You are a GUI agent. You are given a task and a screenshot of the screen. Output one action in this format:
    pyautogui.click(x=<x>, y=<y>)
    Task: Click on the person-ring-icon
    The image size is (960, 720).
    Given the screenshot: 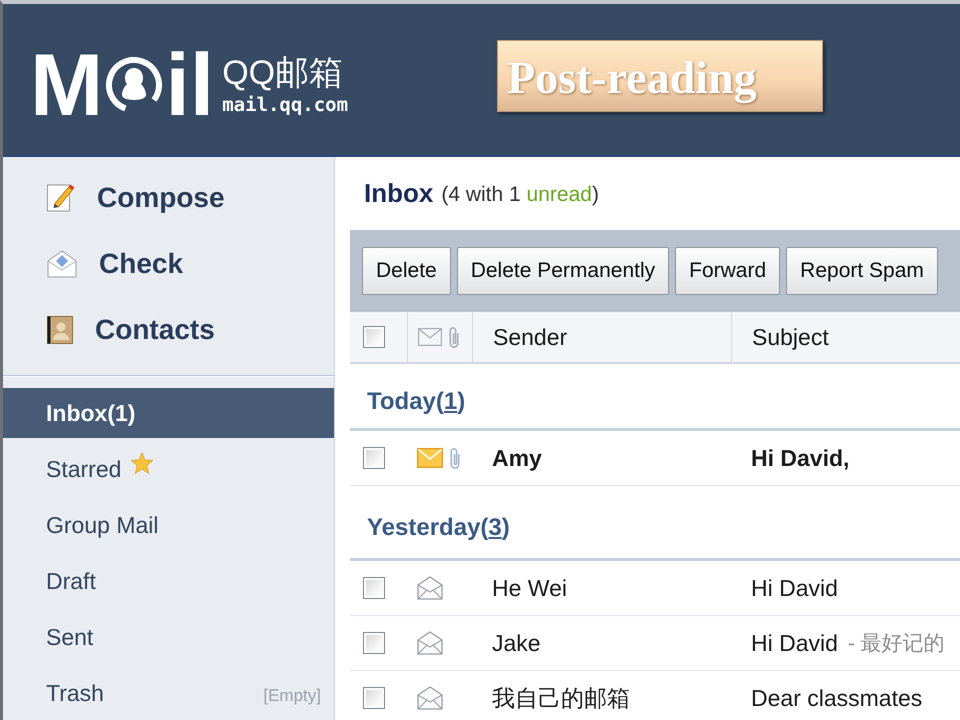 What is the action you would take?
    pyautogui.click(x=134, y=84)
    